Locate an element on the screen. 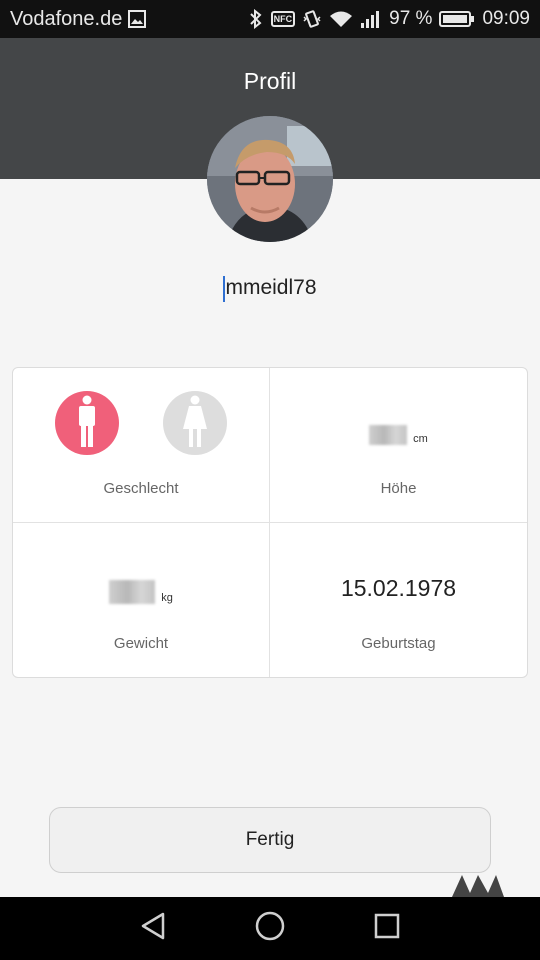  weight-cell: kg Gewicht is located at coordinates (141, 599).